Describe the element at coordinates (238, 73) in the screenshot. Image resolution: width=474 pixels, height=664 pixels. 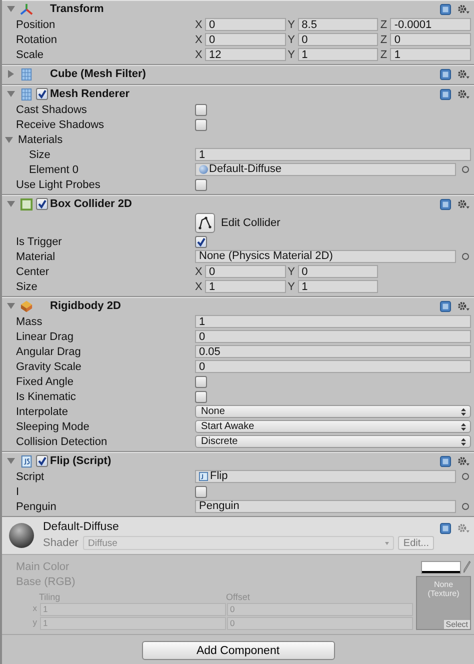
I see `component-header: Cube (Mesh Filter)` at that location.